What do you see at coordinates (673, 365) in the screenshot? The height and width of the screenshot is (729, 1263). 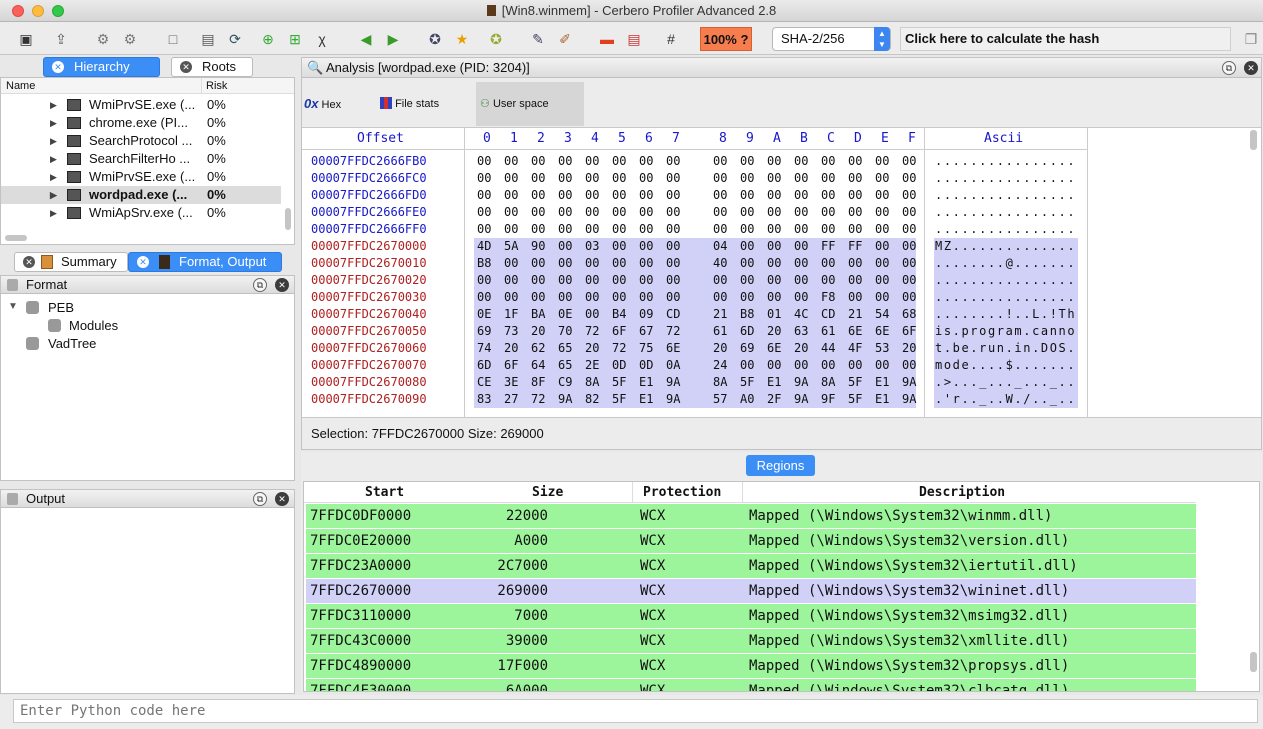 I see `hex-byte: 0A` at bounding box center [673, 365].